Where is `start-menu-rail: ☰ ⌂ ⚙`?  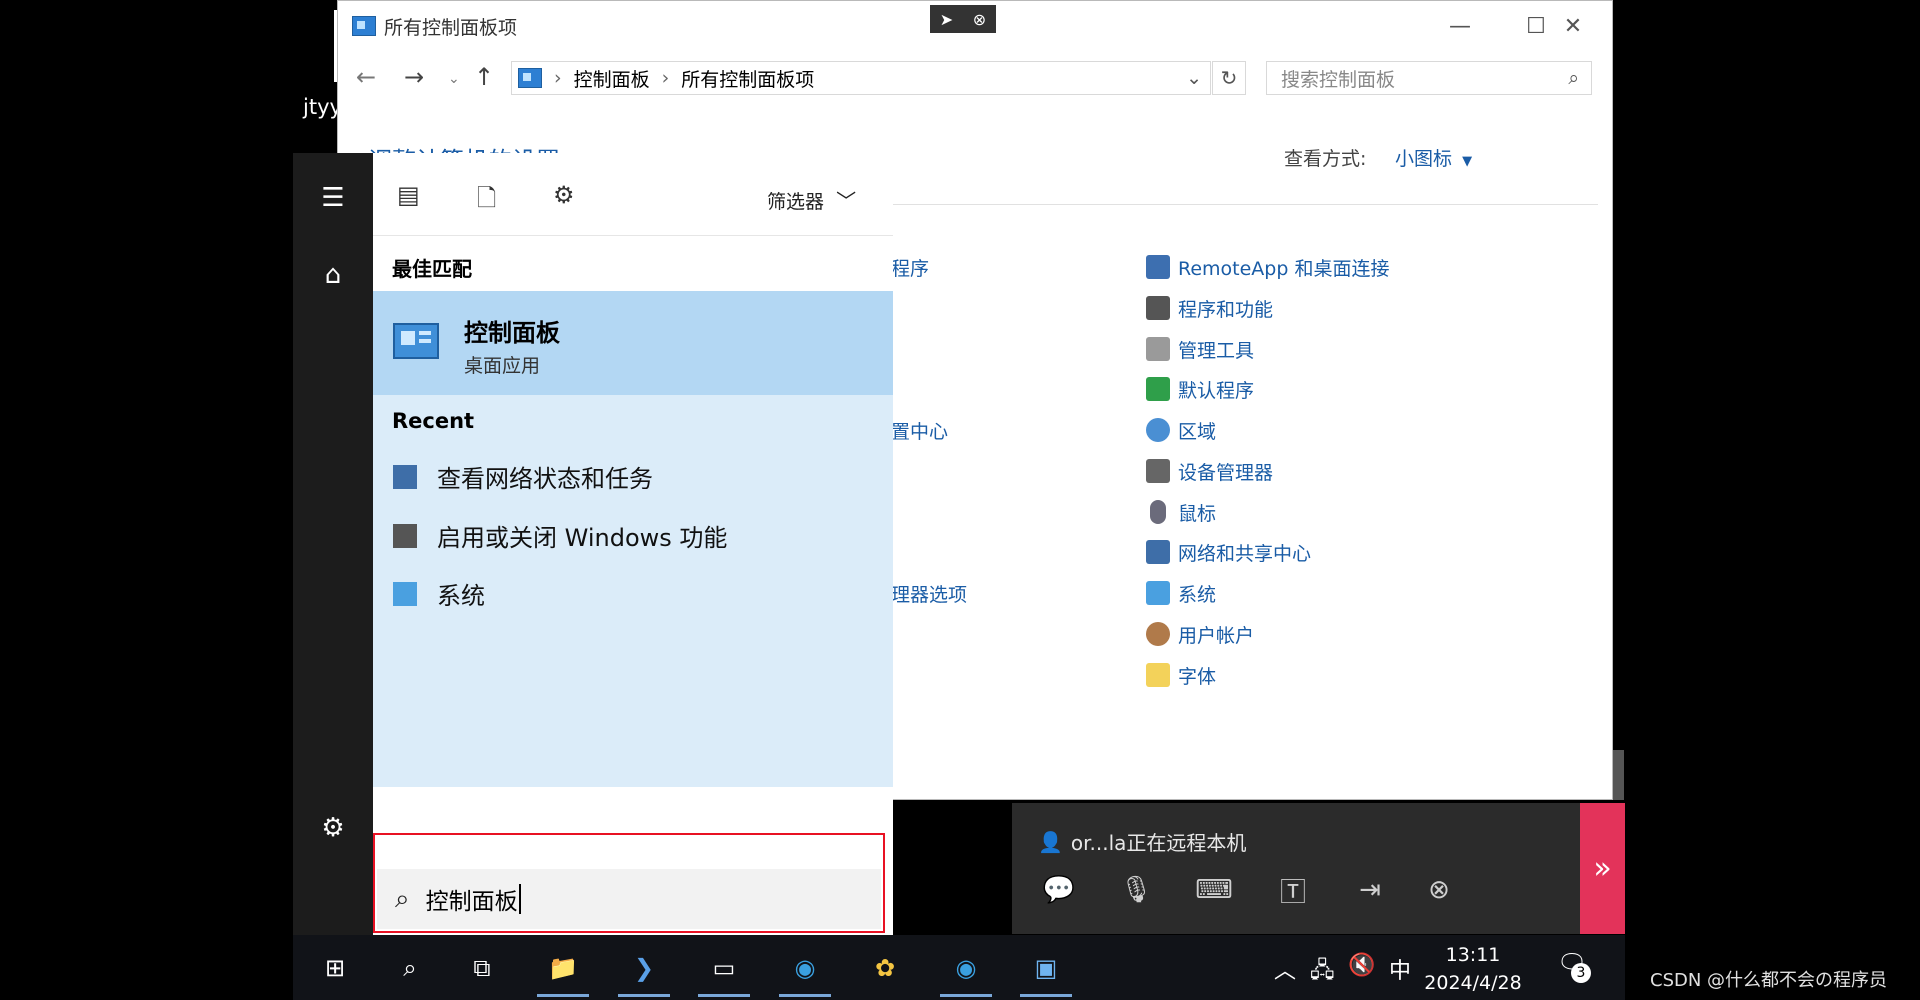
start-menu-rail: ☰ ⌂ ⚙ is located at coordinates (333, 544).